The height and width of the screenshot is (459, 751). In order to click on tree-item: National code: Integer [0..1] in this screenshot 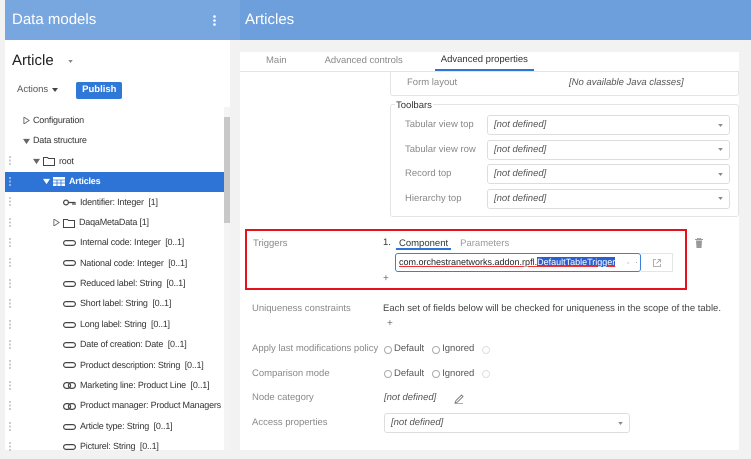, I will do `click(114, 263)`.